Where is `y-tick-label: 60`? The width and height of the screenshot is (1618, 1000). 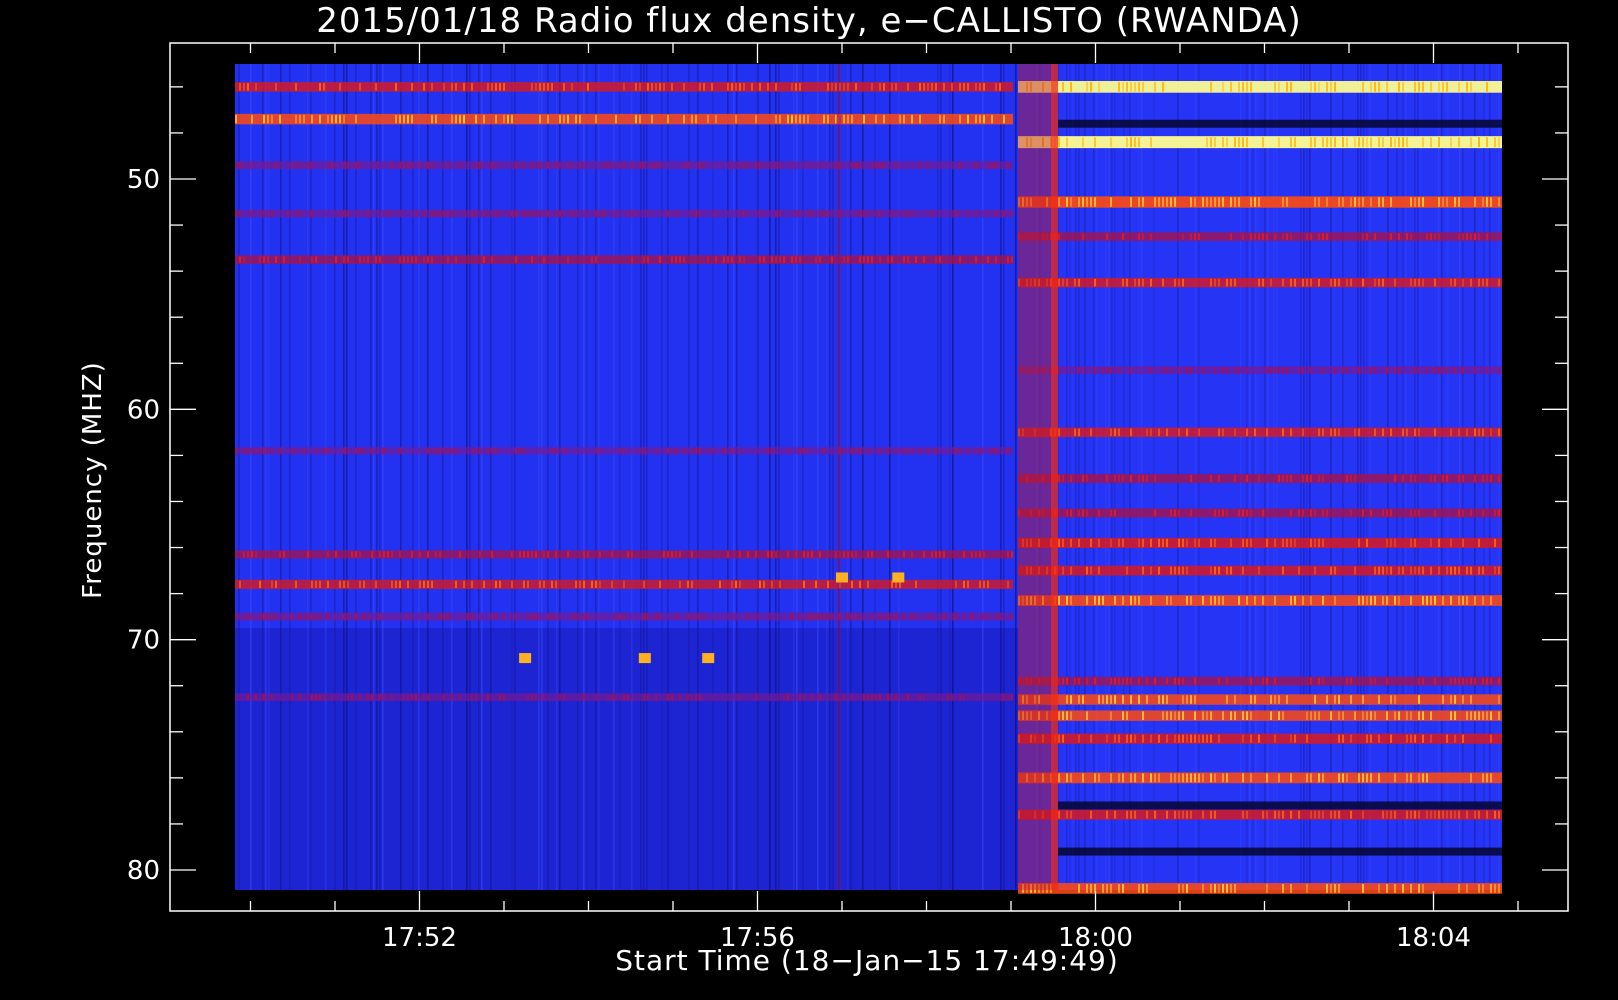
y-tick-label: 60 is located at coordinates (143, 410).